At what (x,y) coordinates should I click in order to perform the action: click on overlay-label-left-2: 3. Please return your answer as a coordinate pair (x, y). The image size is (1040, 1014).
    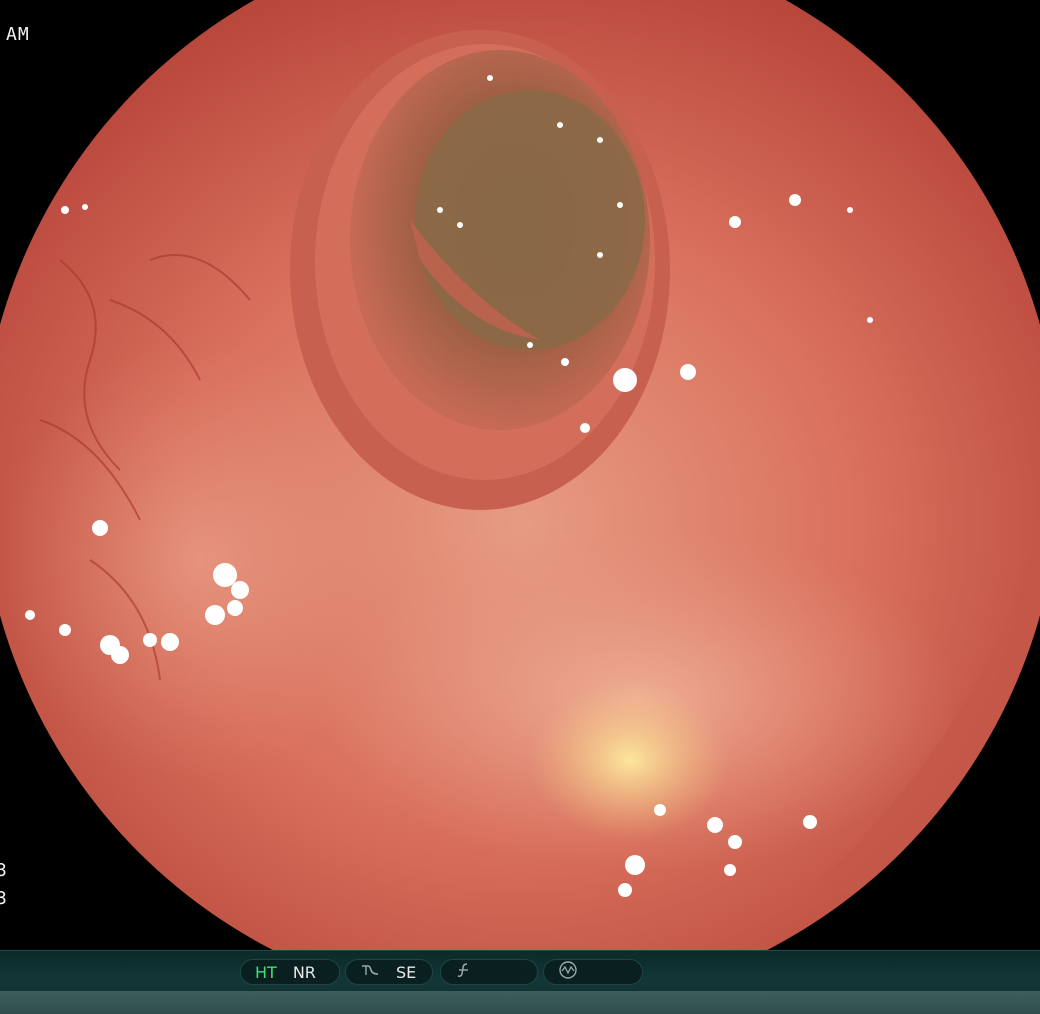
    Looking at the image, I should click on (4, 898).